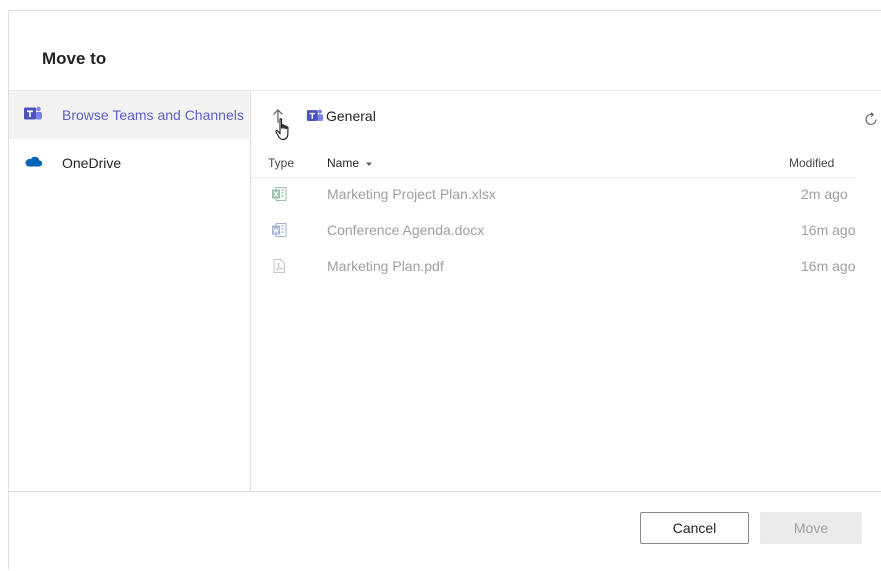 The image size is (881, 571). Describe the element at coordinates (369, 164) in the screenshot. I see `sort-down-caret-icon` at that location.